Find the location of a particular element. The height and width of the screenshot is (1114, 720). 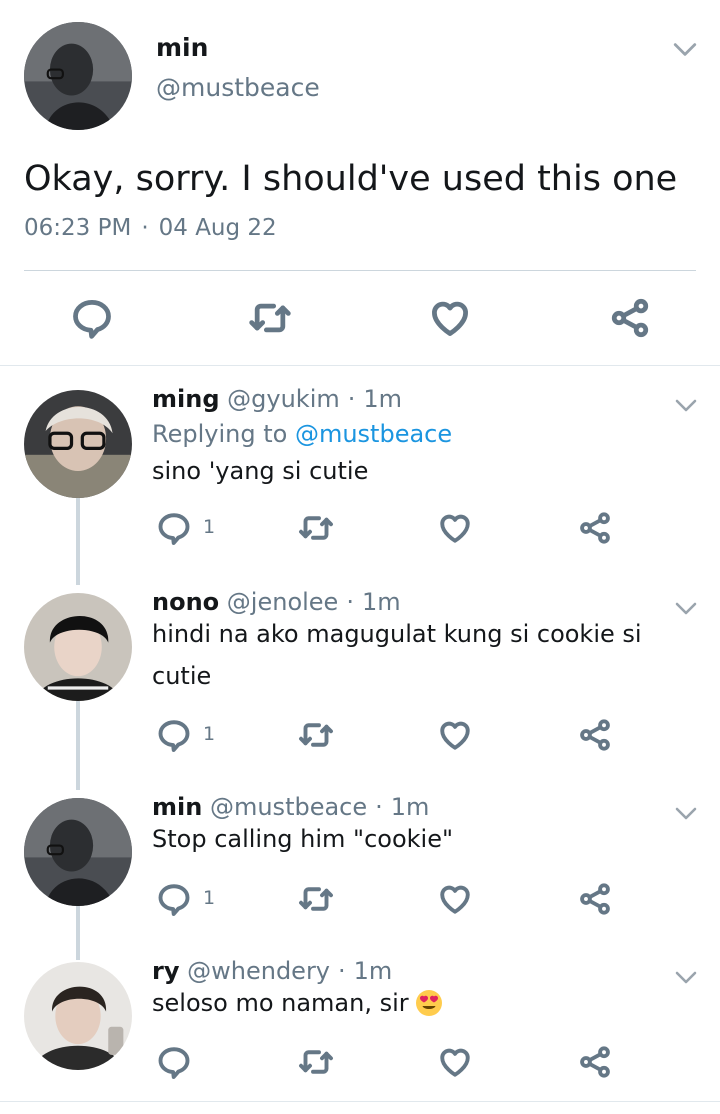

replying-label: Replying to is located at coordinates (220, 434).